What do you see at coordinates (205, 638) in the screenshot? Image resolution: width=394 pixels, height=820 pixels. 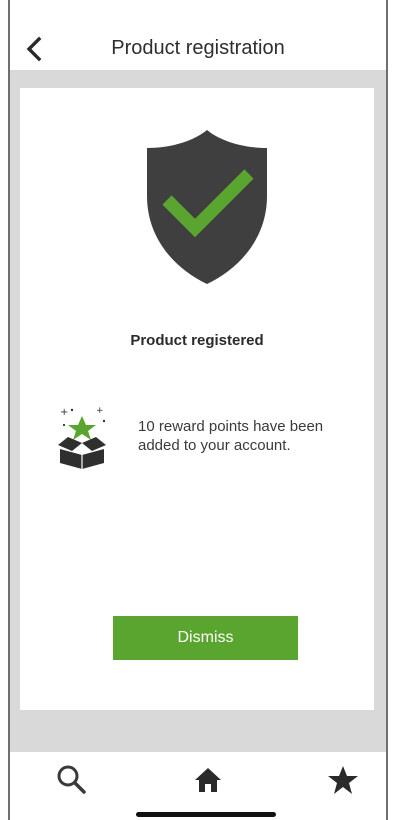 I see `dismiss-button: Dismiss` at bounding box center [205, 638].